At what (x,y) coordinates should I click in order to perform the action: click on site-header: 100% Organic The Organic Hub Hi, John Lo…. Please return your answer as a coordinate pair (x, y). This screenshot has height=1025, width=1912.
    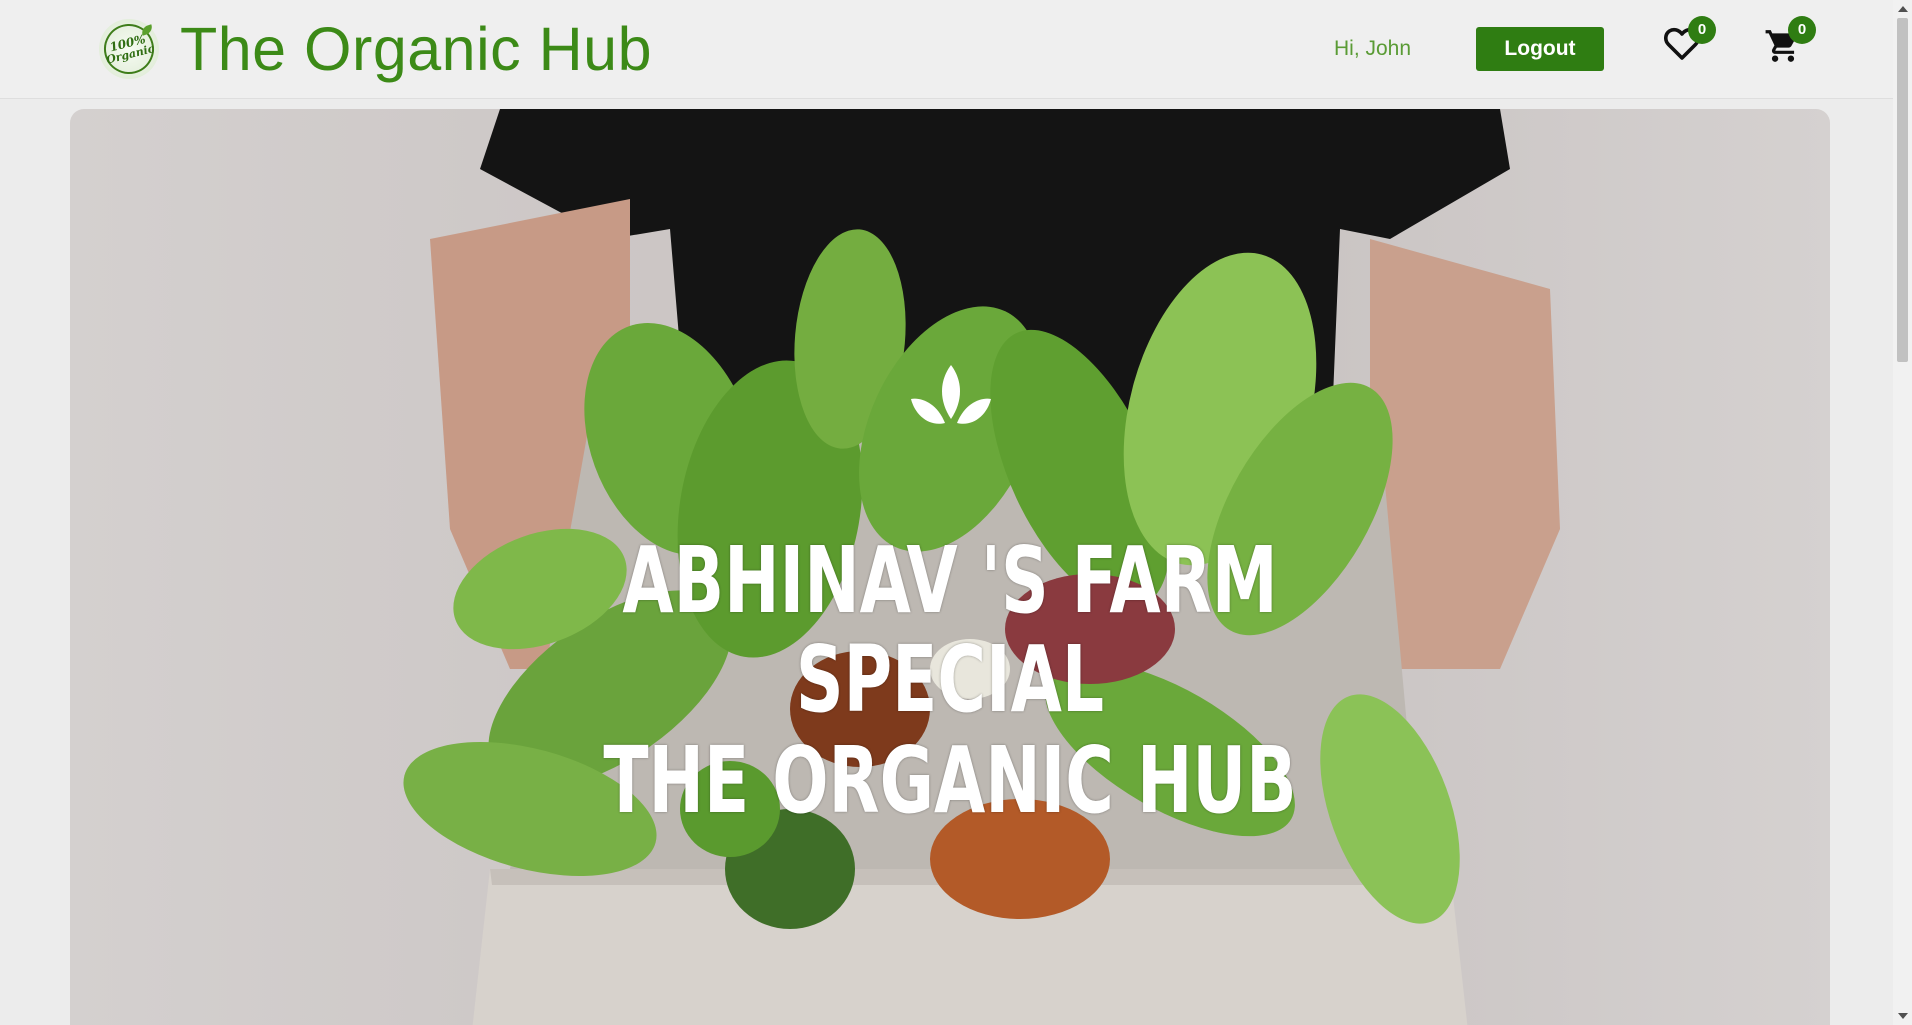
    Looking at the image, I should click on (946, 49).